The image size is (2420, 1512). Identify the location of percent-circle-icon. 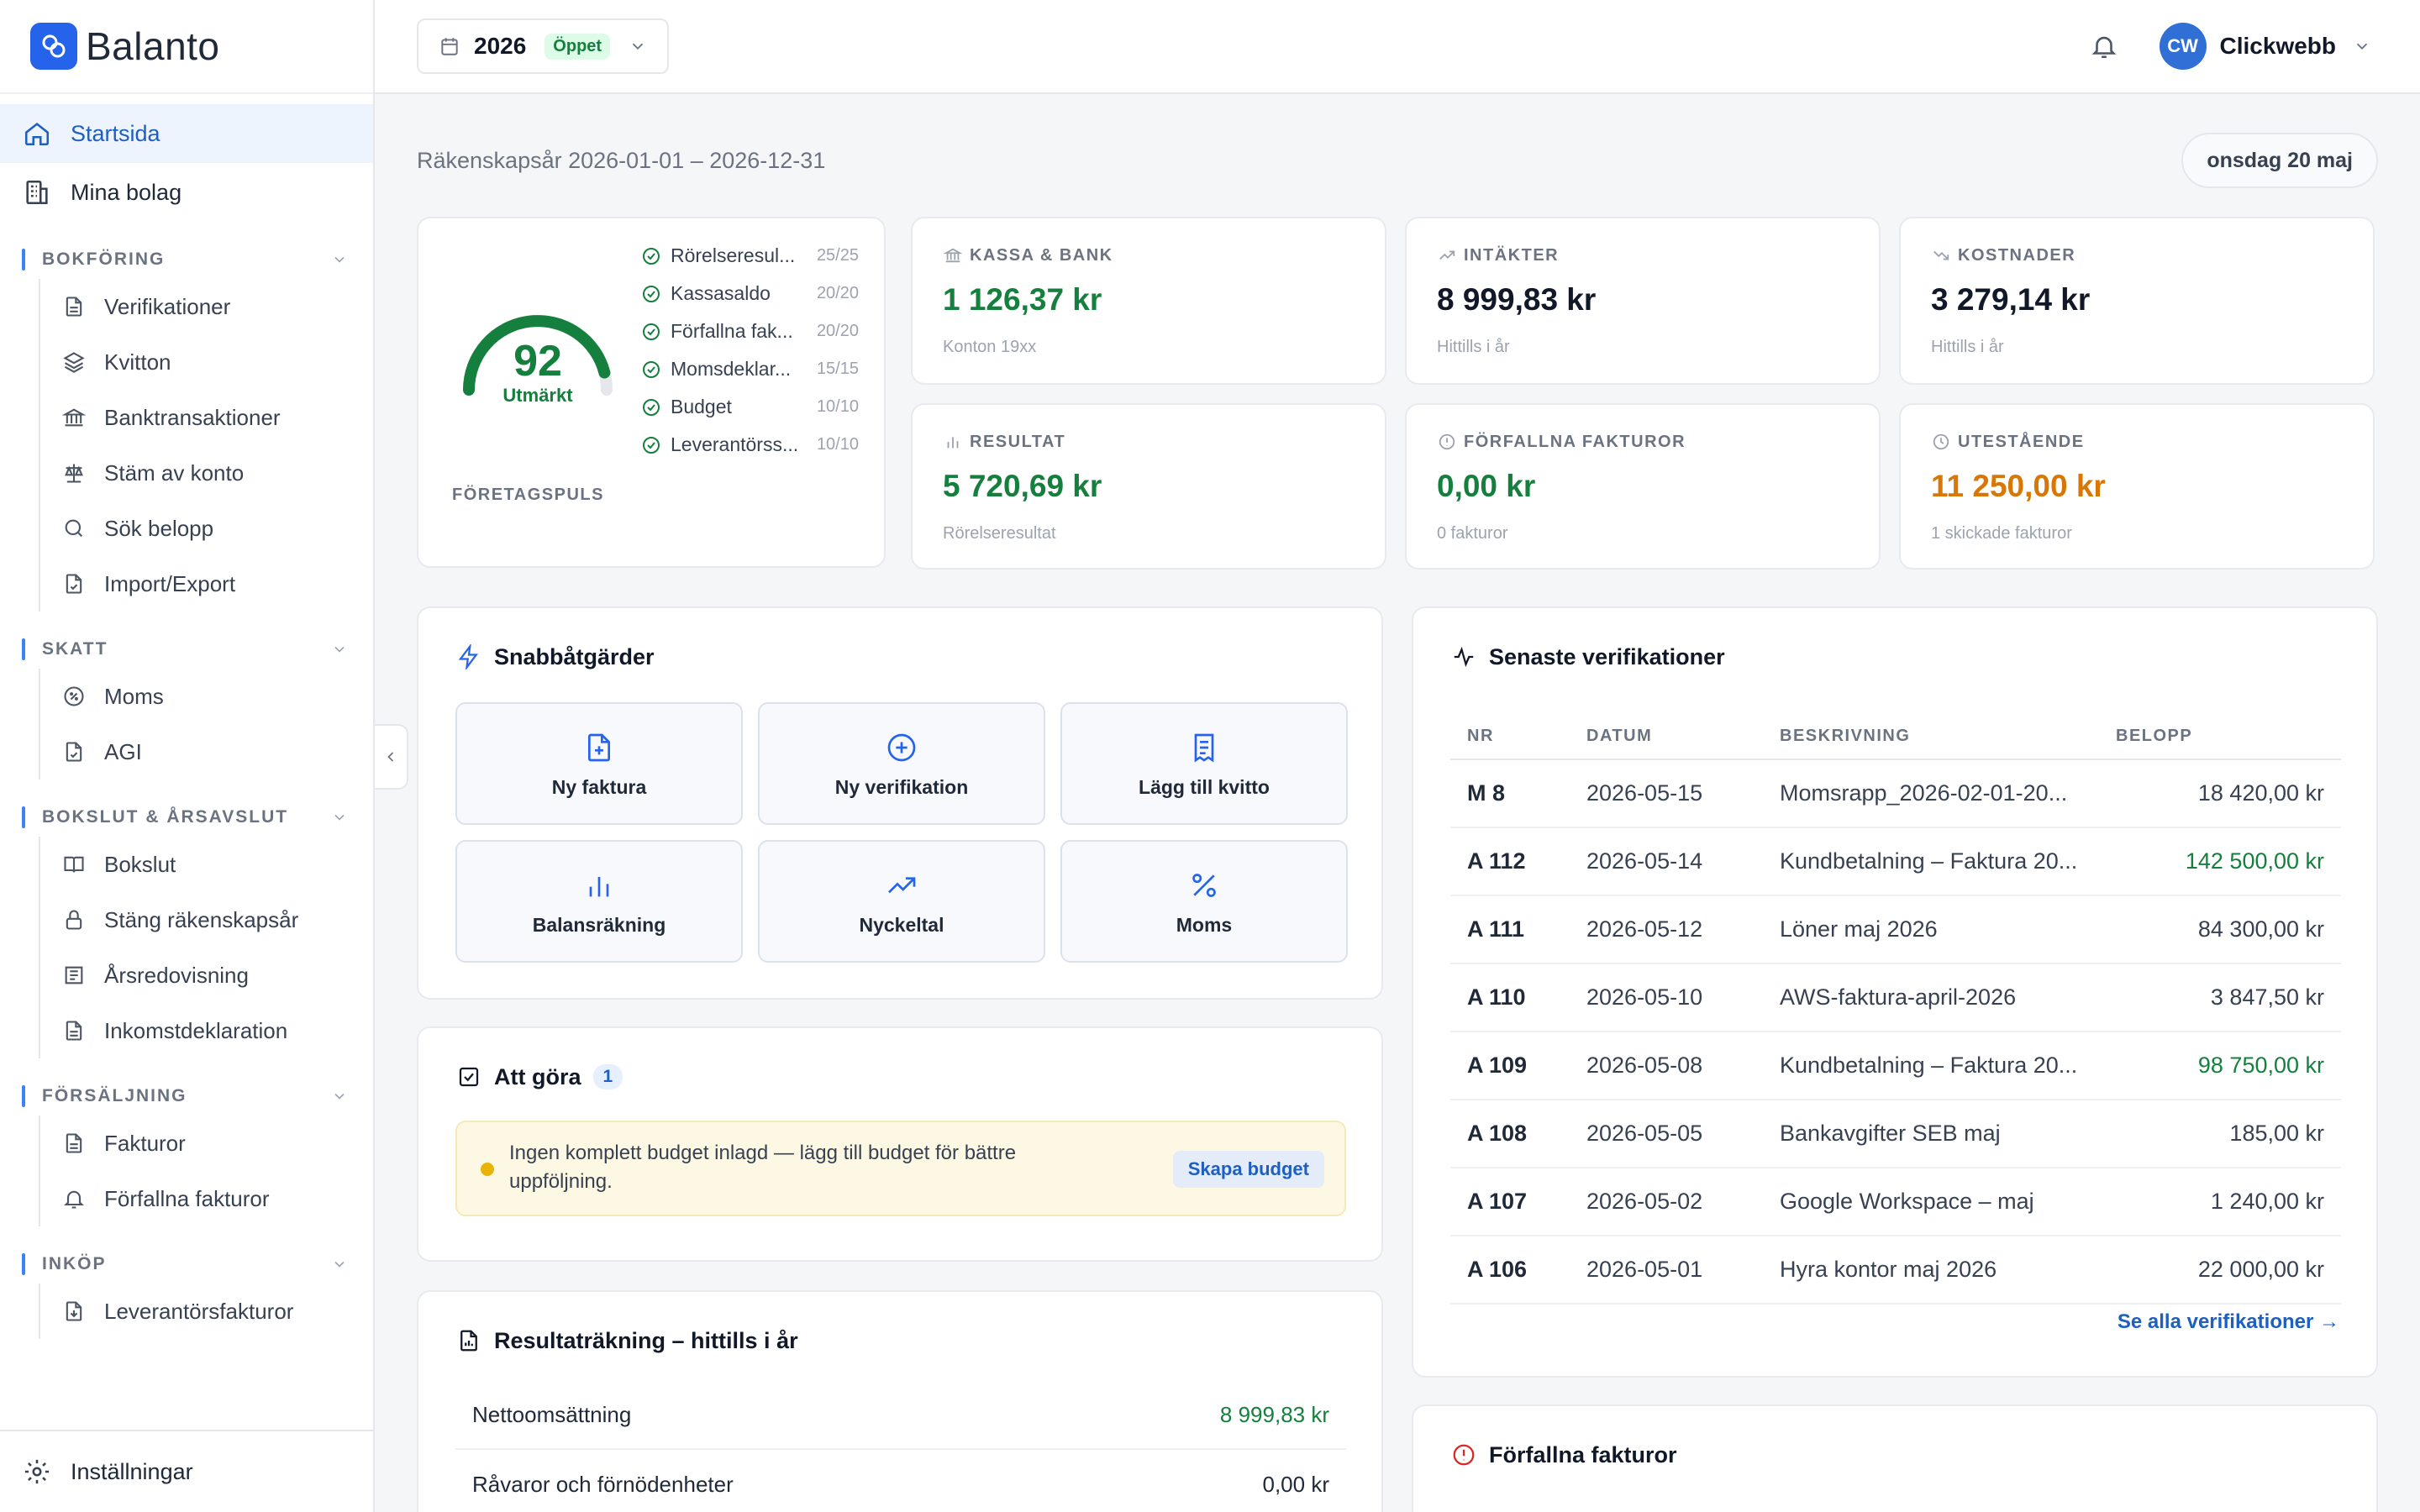
(73, 696).